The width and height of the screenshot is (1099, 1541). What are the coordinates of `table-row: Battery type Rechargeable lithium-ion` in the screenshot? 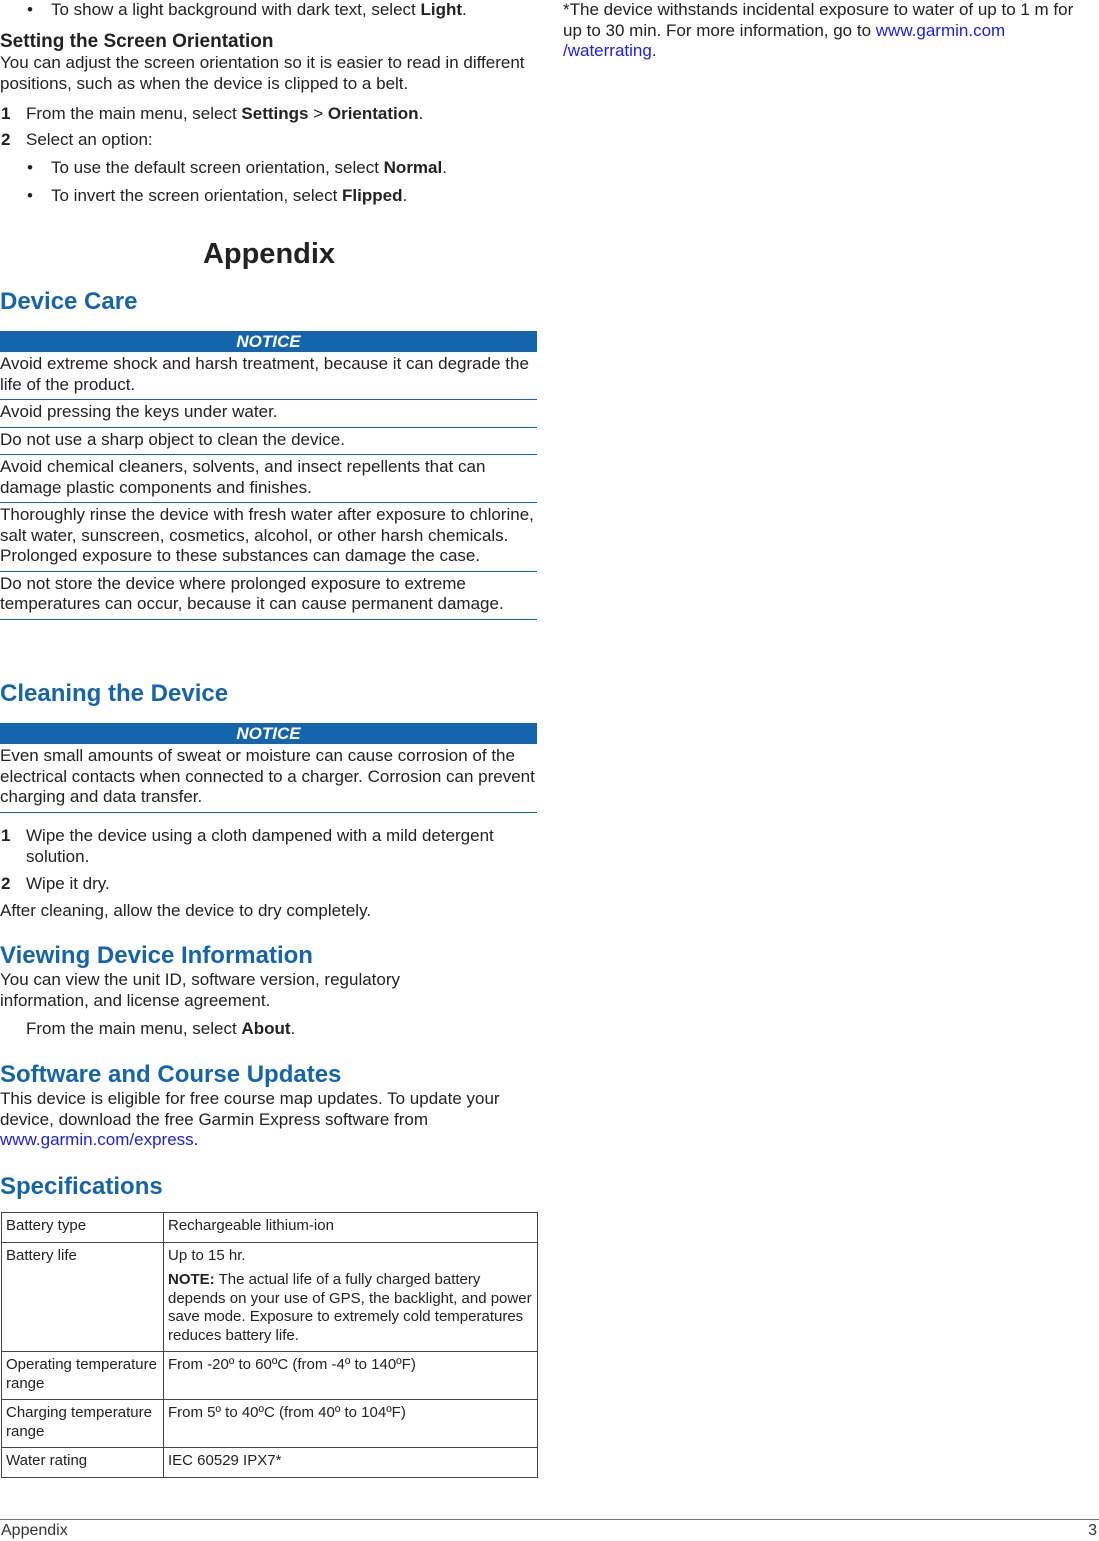 It's located at (269, 1227).